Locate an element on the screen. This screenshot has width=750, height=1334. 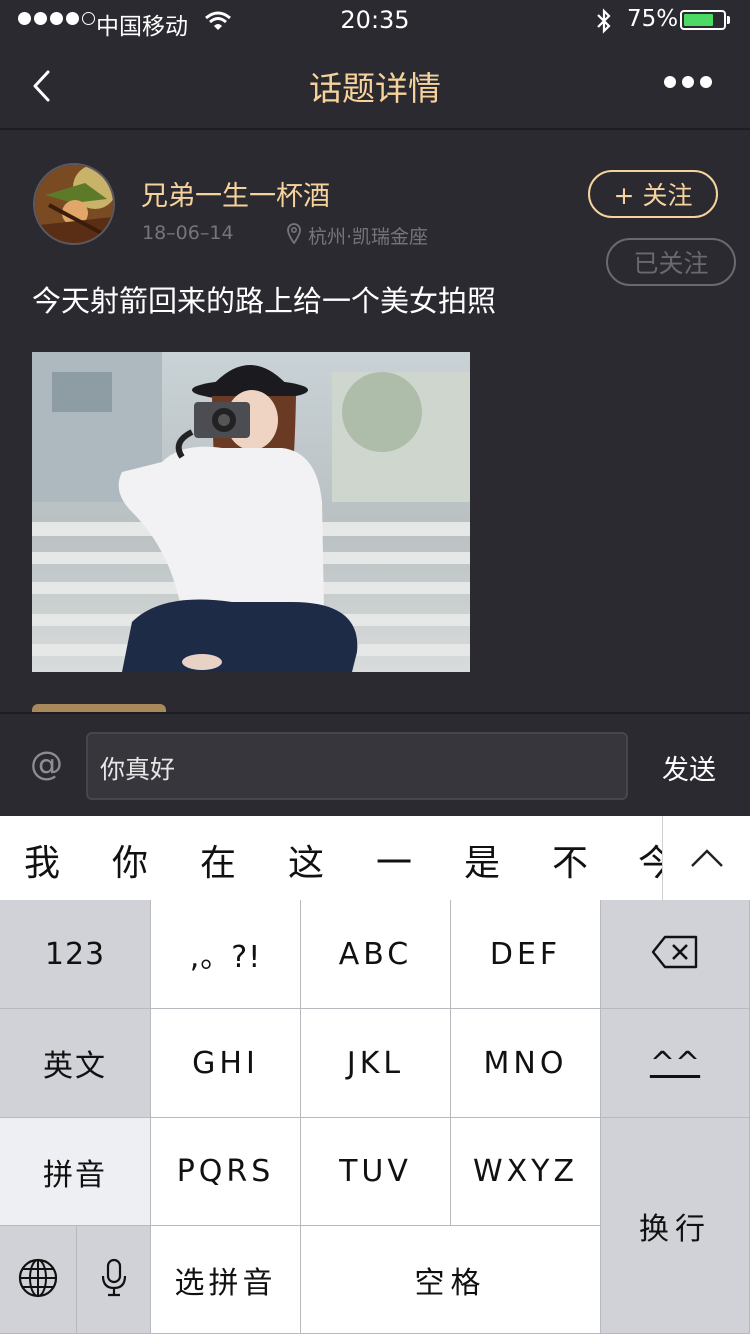
key-wxyz: WXYZ is located at coordinates (526, 1172).